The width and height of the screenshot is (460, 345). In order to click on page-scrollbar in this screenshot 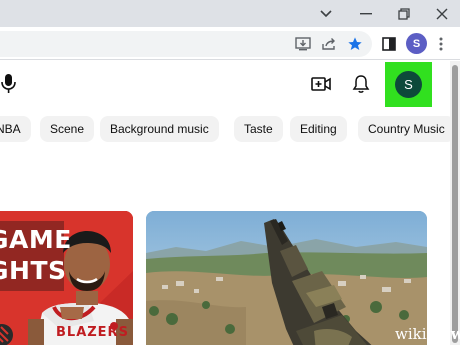, I will do `click(455, 203)`.